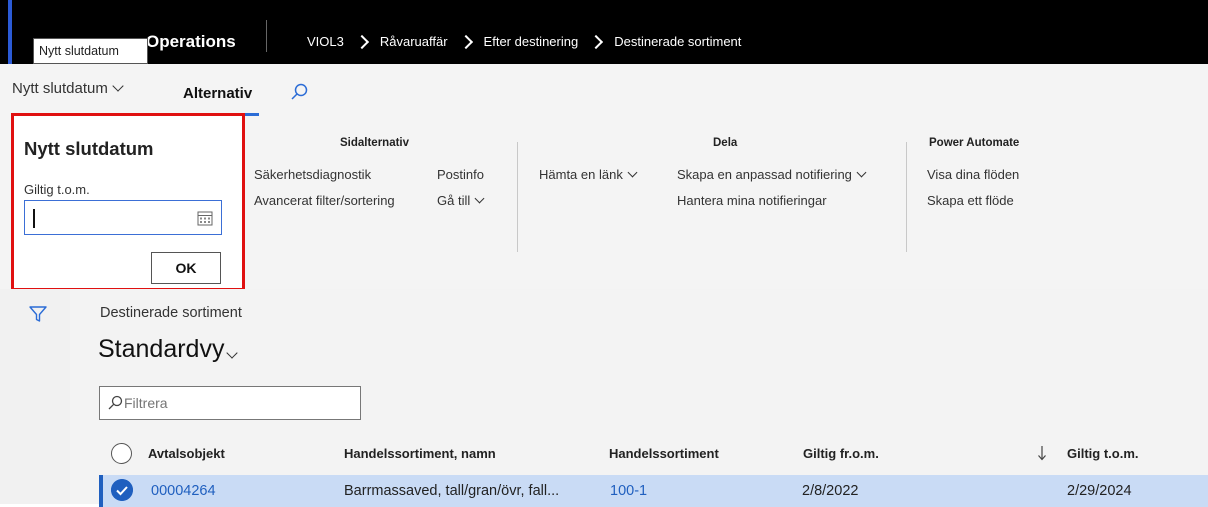  What do you see at coordinates (205, 218) in the screenshot?
I see `calendar-icon` at bounding box center [205, 218].